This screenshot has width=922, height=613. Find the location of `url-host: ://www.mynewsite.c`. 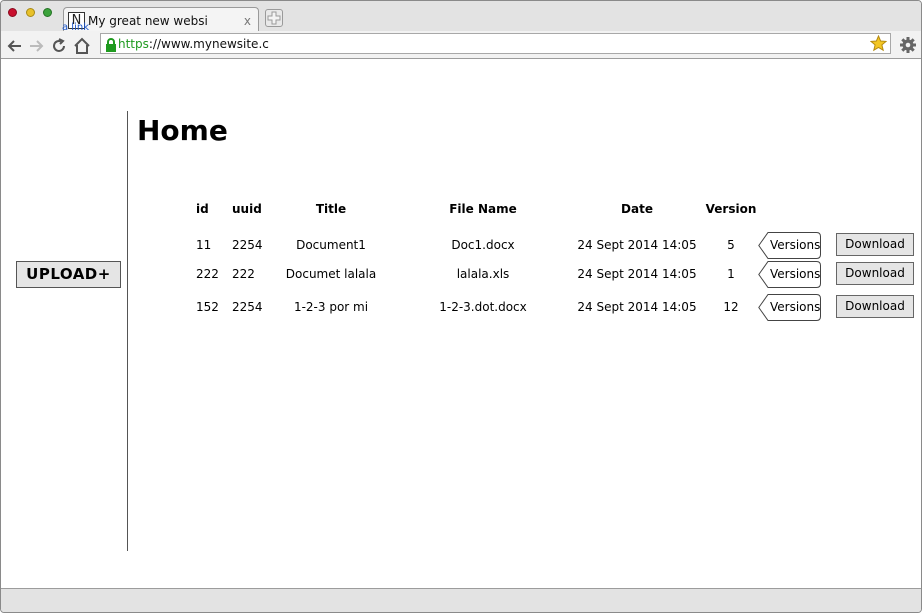

url-host: ://www.mynewsite.c is located at coordinates (208, 44).